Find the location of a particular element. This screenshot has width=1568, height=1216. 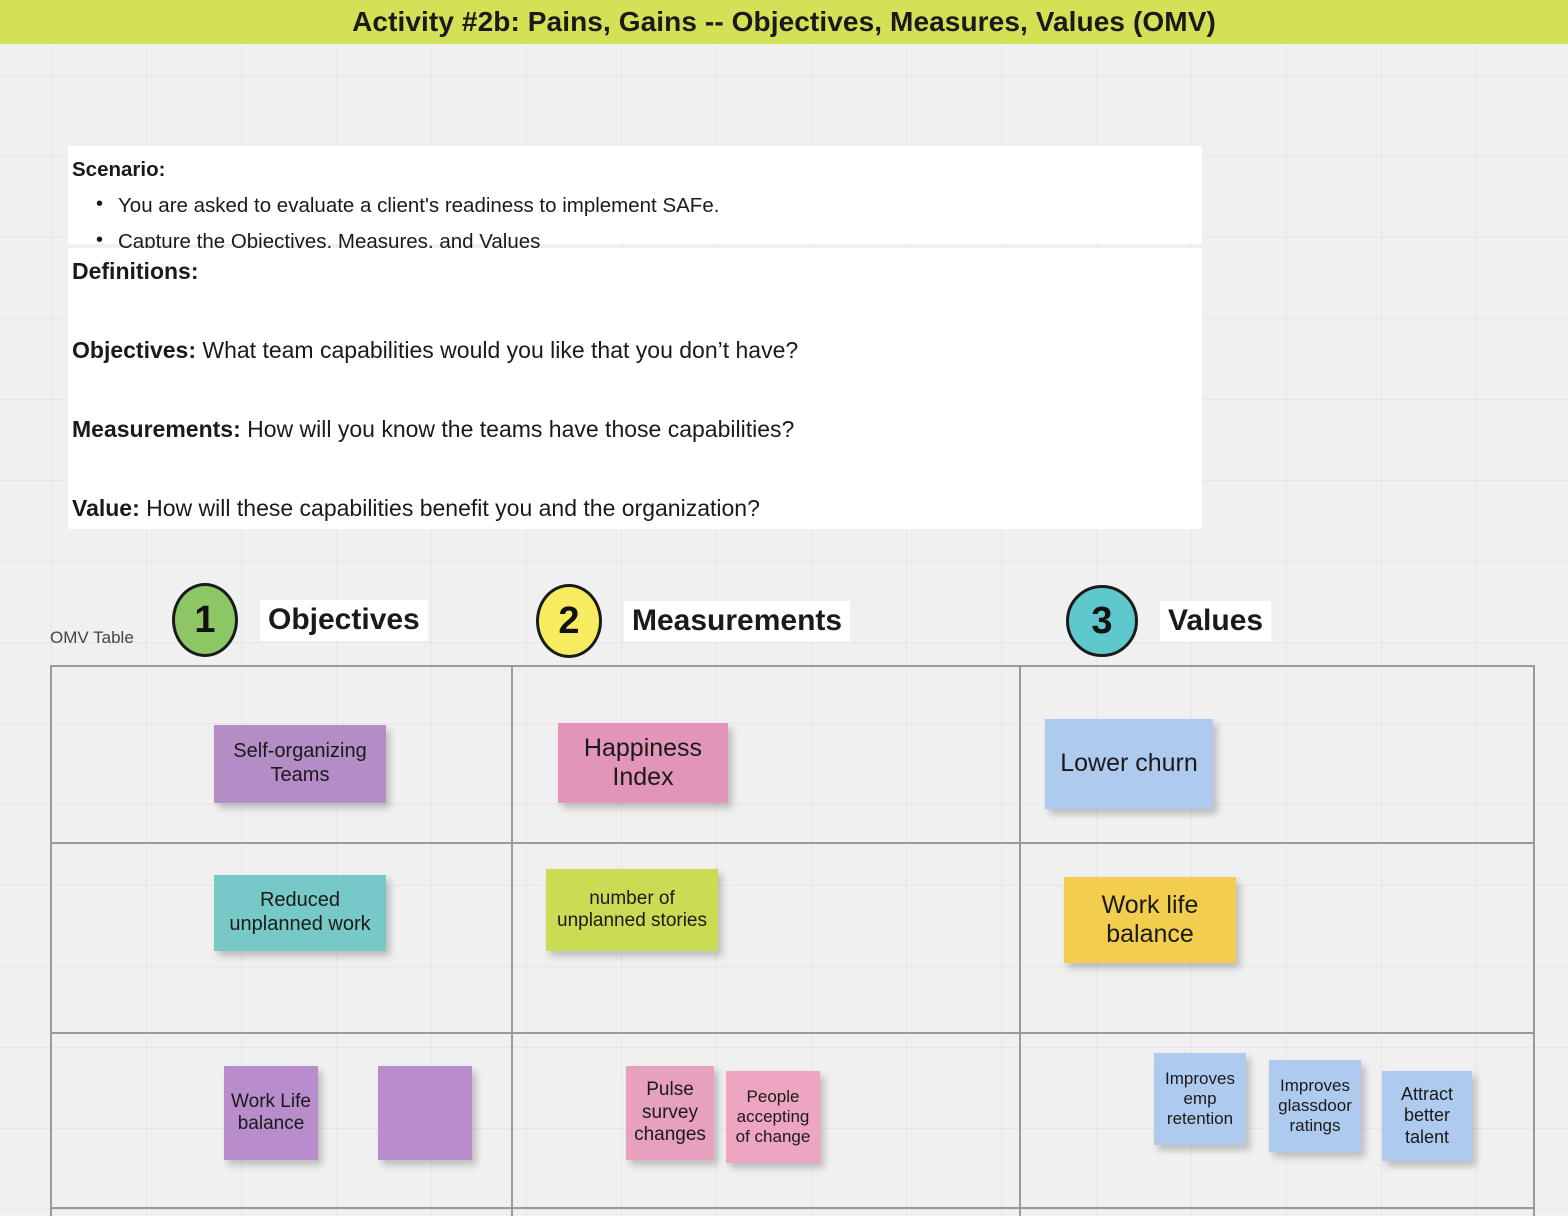

sticky-note: People accepting of change is located at coordinates (773, 1117).